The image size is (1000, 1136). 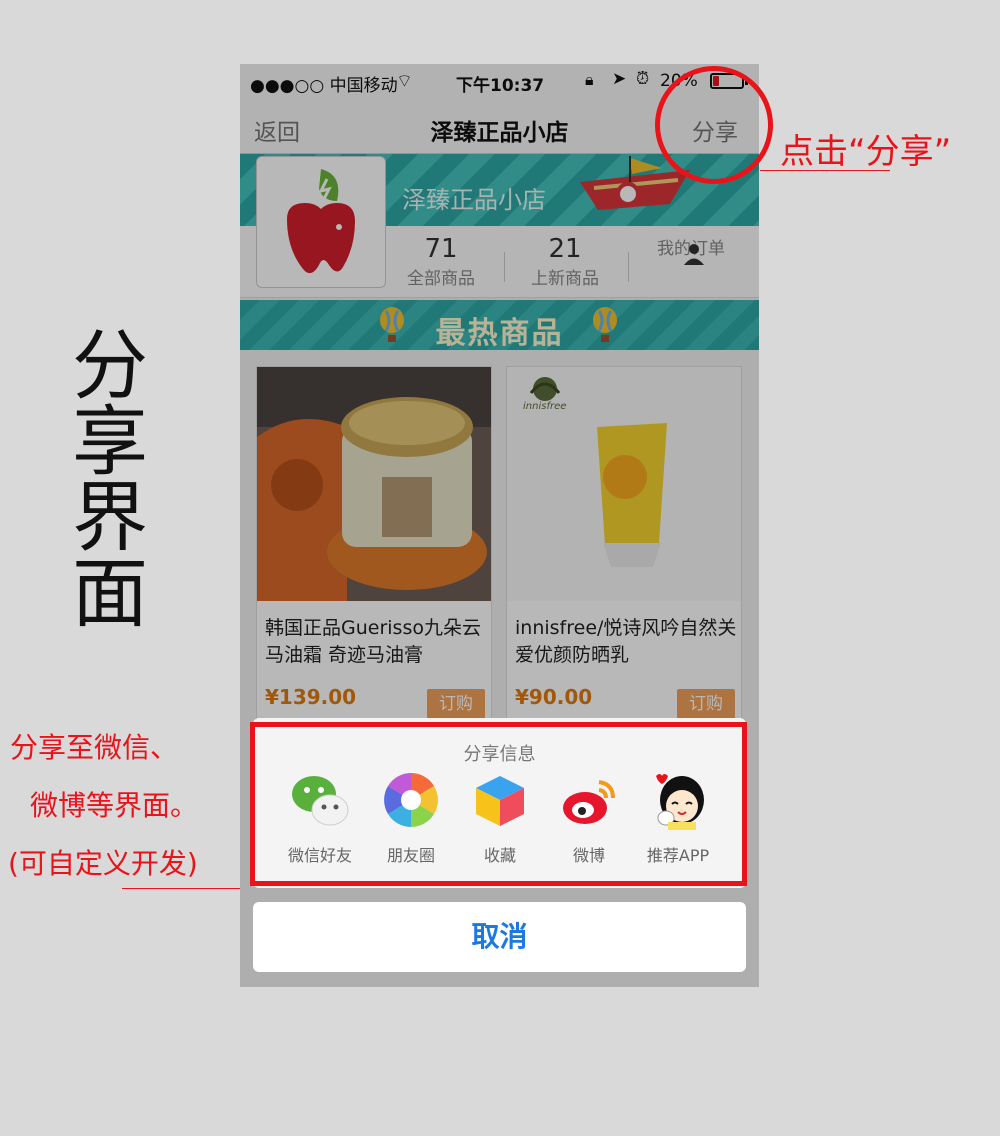 I want to click on side-title-char: 分, so click(x=110, y=365).